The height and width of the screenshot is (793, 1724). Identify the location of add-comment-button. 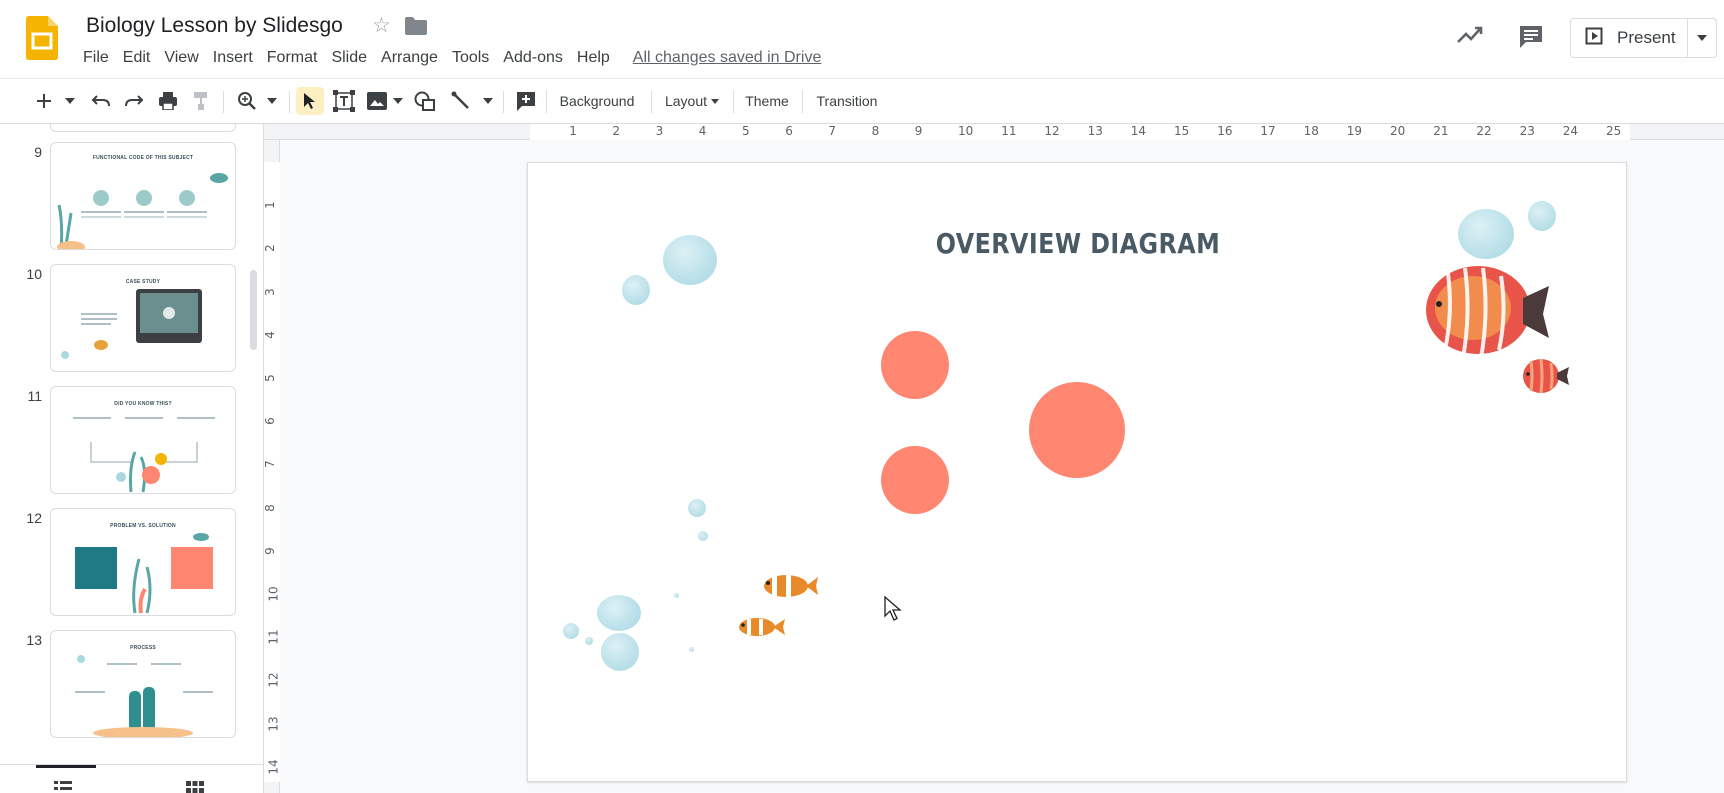
(526, 101).